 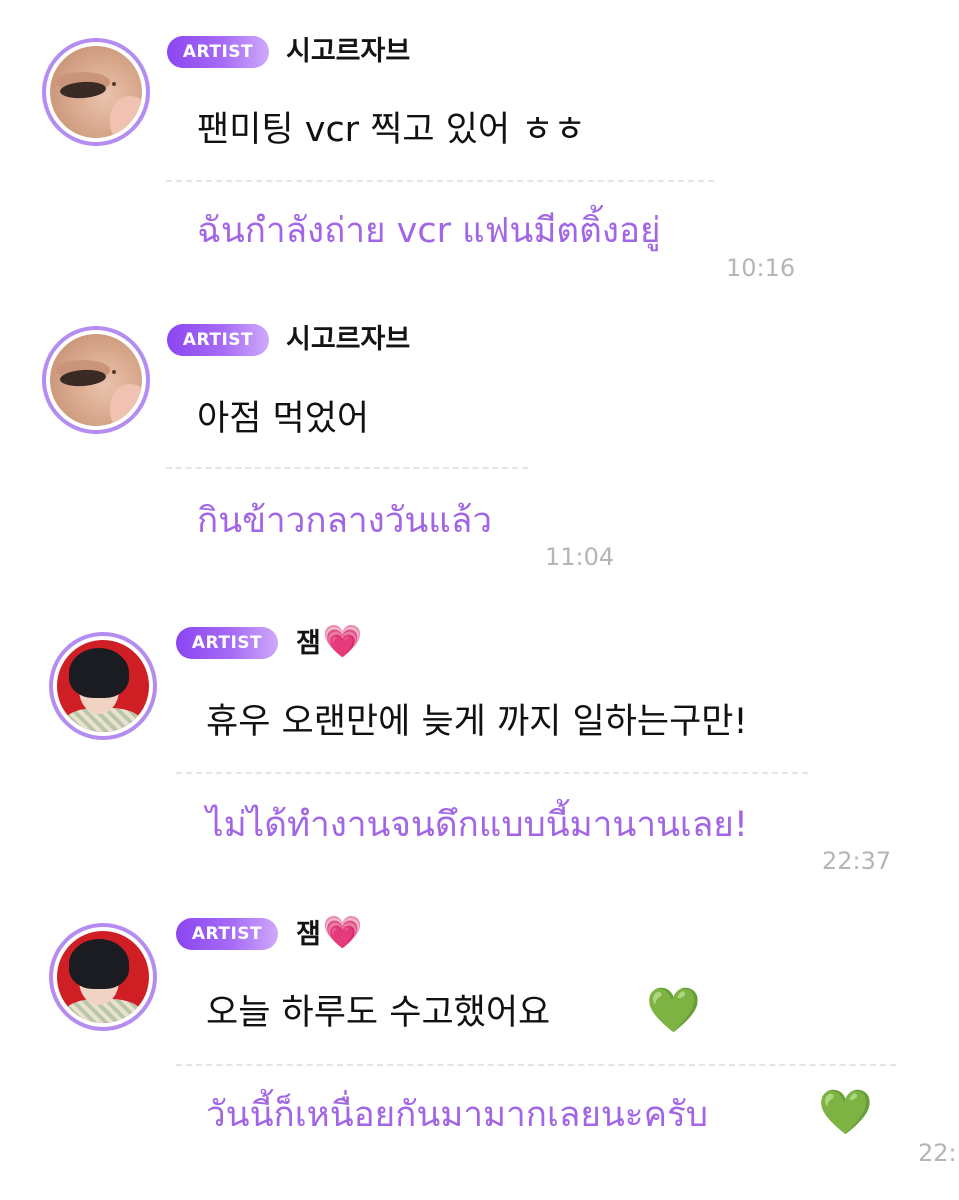 I want to click on artist-badge: ARTIST, so click(x=227, y=934).